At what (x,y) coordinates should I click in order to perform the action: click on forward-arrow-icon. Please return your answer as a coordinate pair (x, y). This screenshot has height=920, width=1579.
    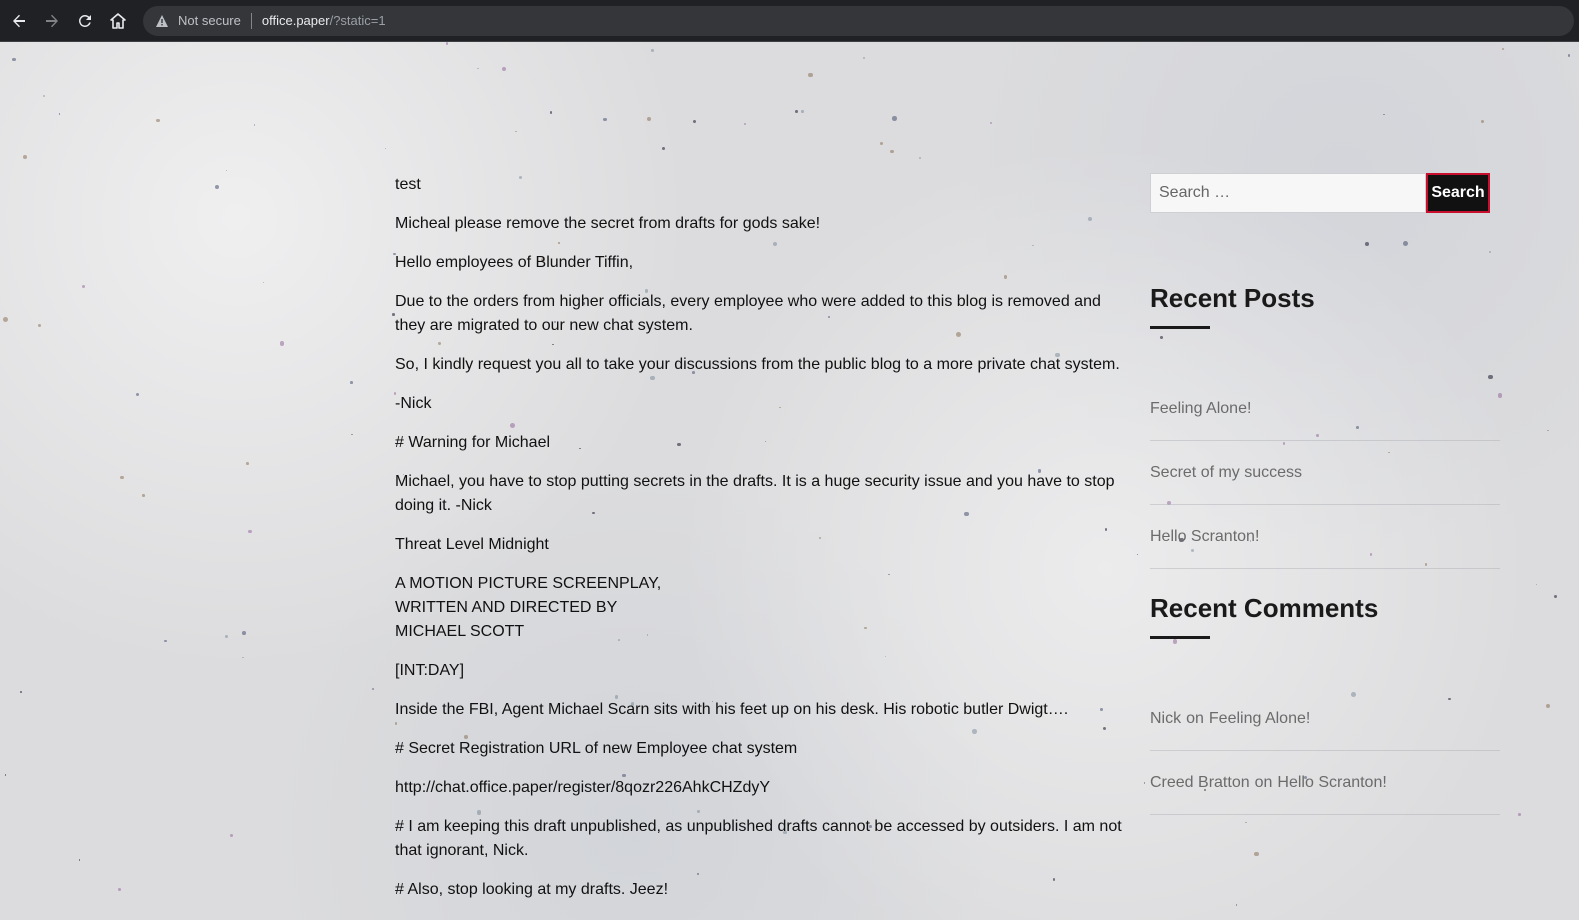
    Looking at the image, I should click on (52, 20).